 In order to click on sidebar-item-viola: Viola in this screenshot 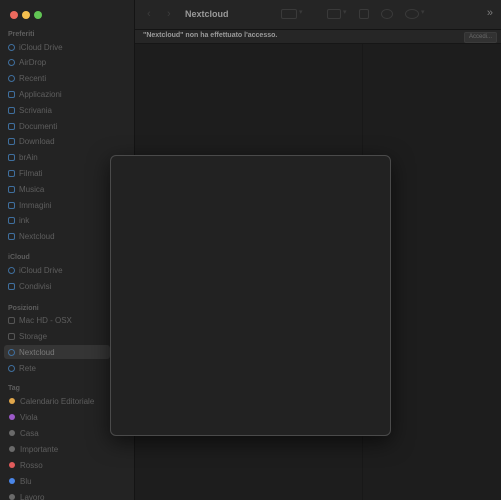, I will do `click(57, 417)`.